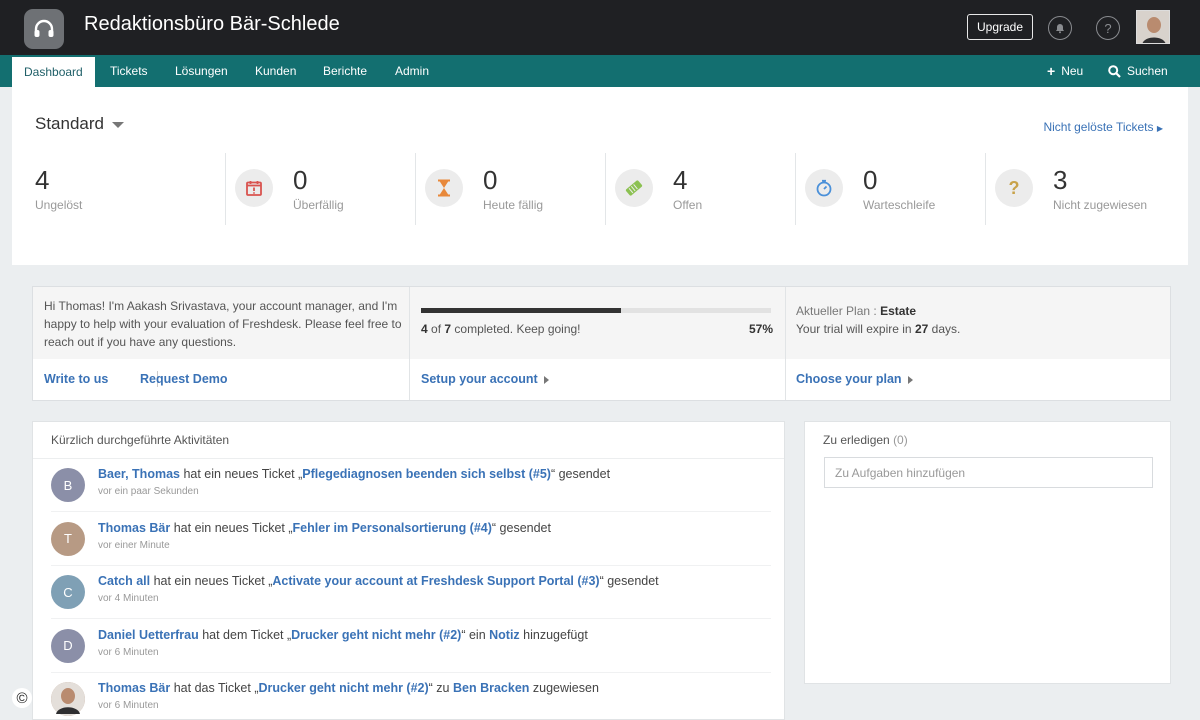 The image size is (1200, 720). What do you see at coordinates (856, 311) in the screenshot?
I see `current-plan: Aktueller Plan : Estate` at bounding box center [856, 311].